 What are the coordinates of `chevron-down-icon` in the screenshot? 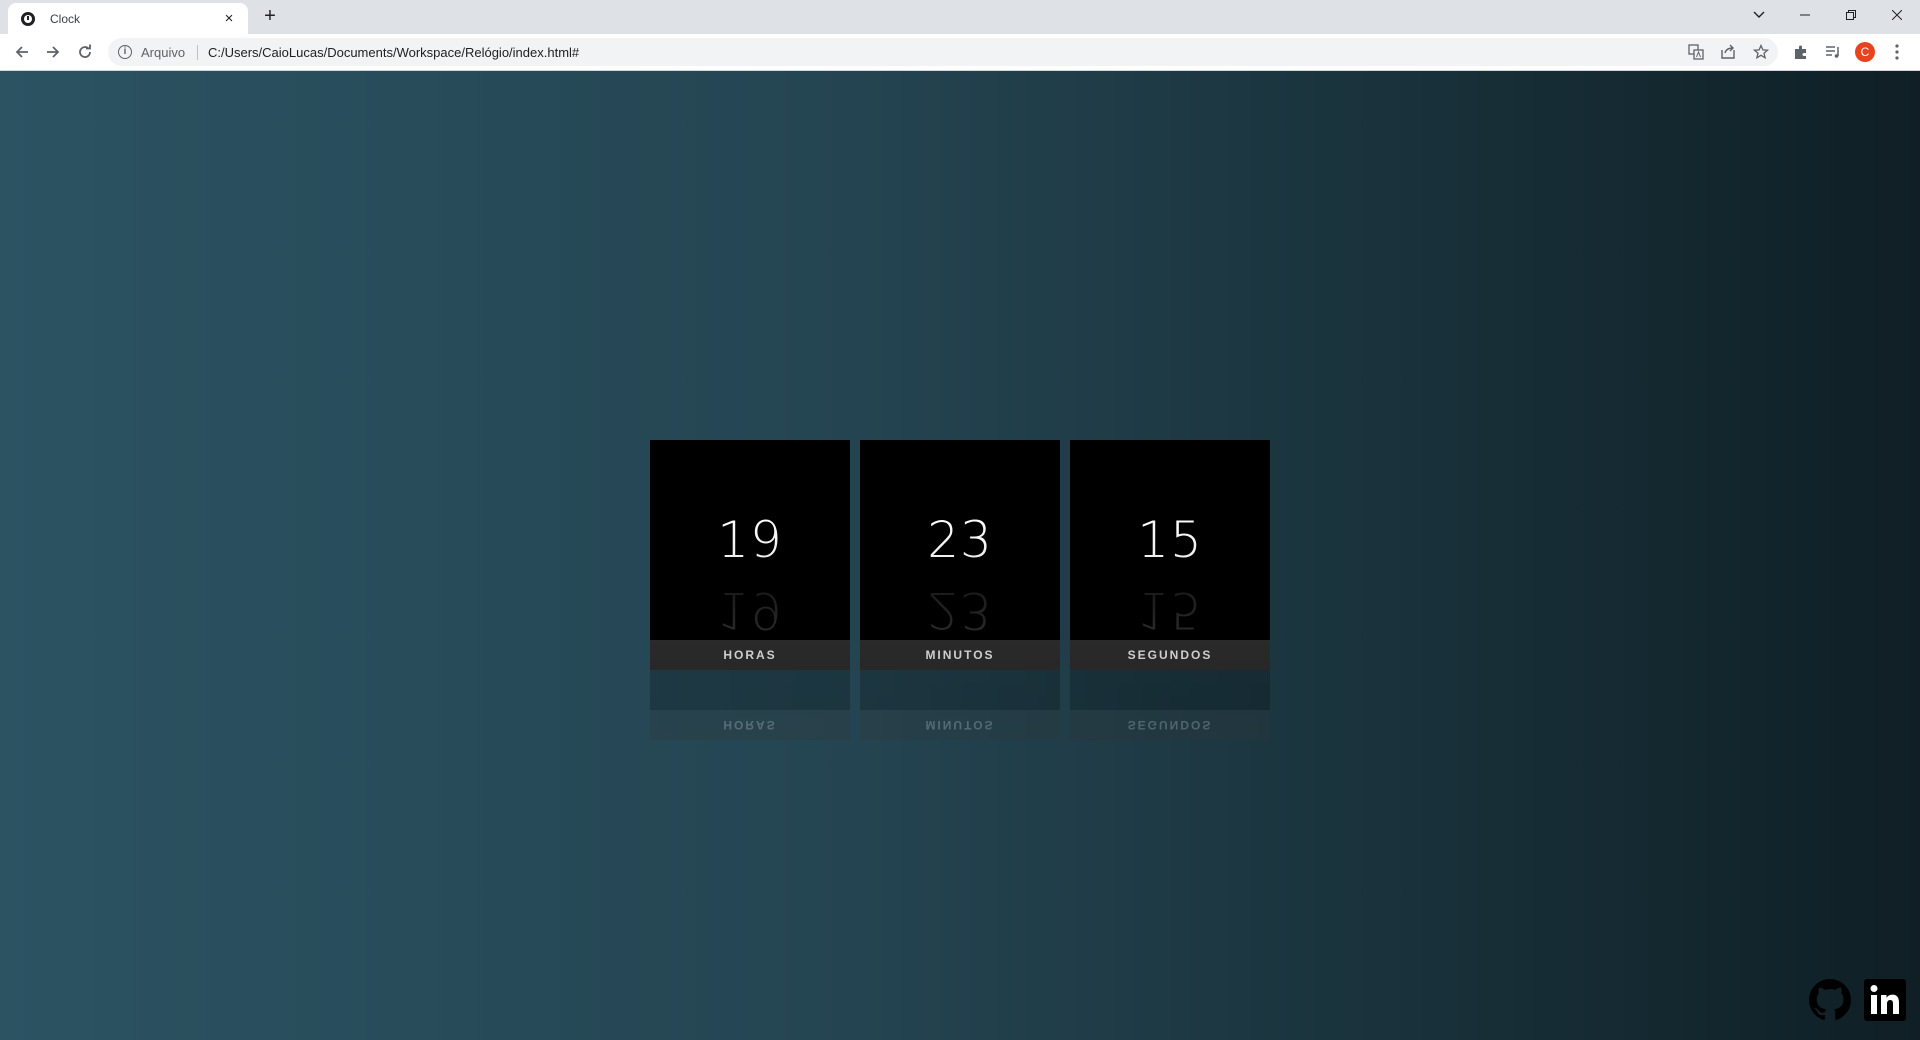 It's located at (1759, 14).